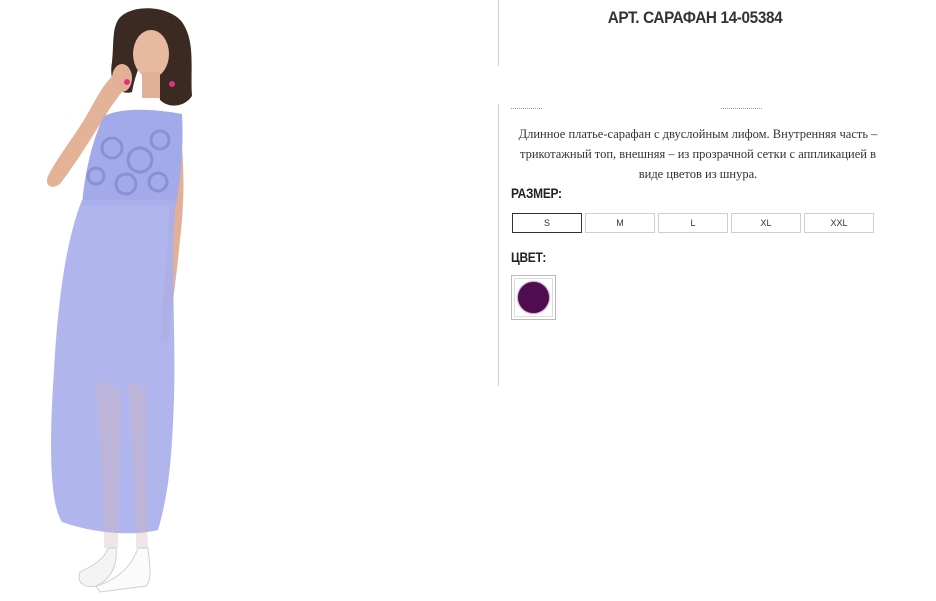 This screenshot has width=936, height=601. I want to click on swatch-frame, so click(533, 297).